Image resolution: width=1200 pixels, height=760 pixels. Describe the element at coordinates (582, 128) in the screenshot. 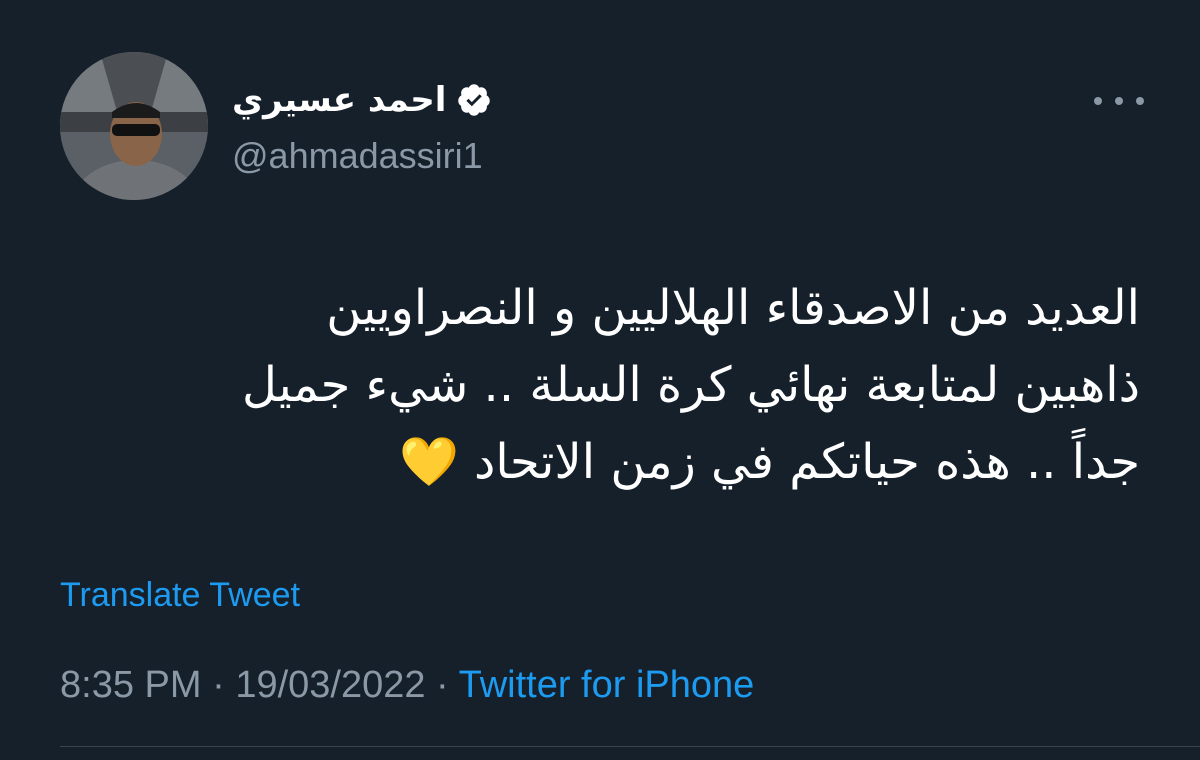

I see `tweet-header: احمد عسيري @ahmadassiri1` at that location.